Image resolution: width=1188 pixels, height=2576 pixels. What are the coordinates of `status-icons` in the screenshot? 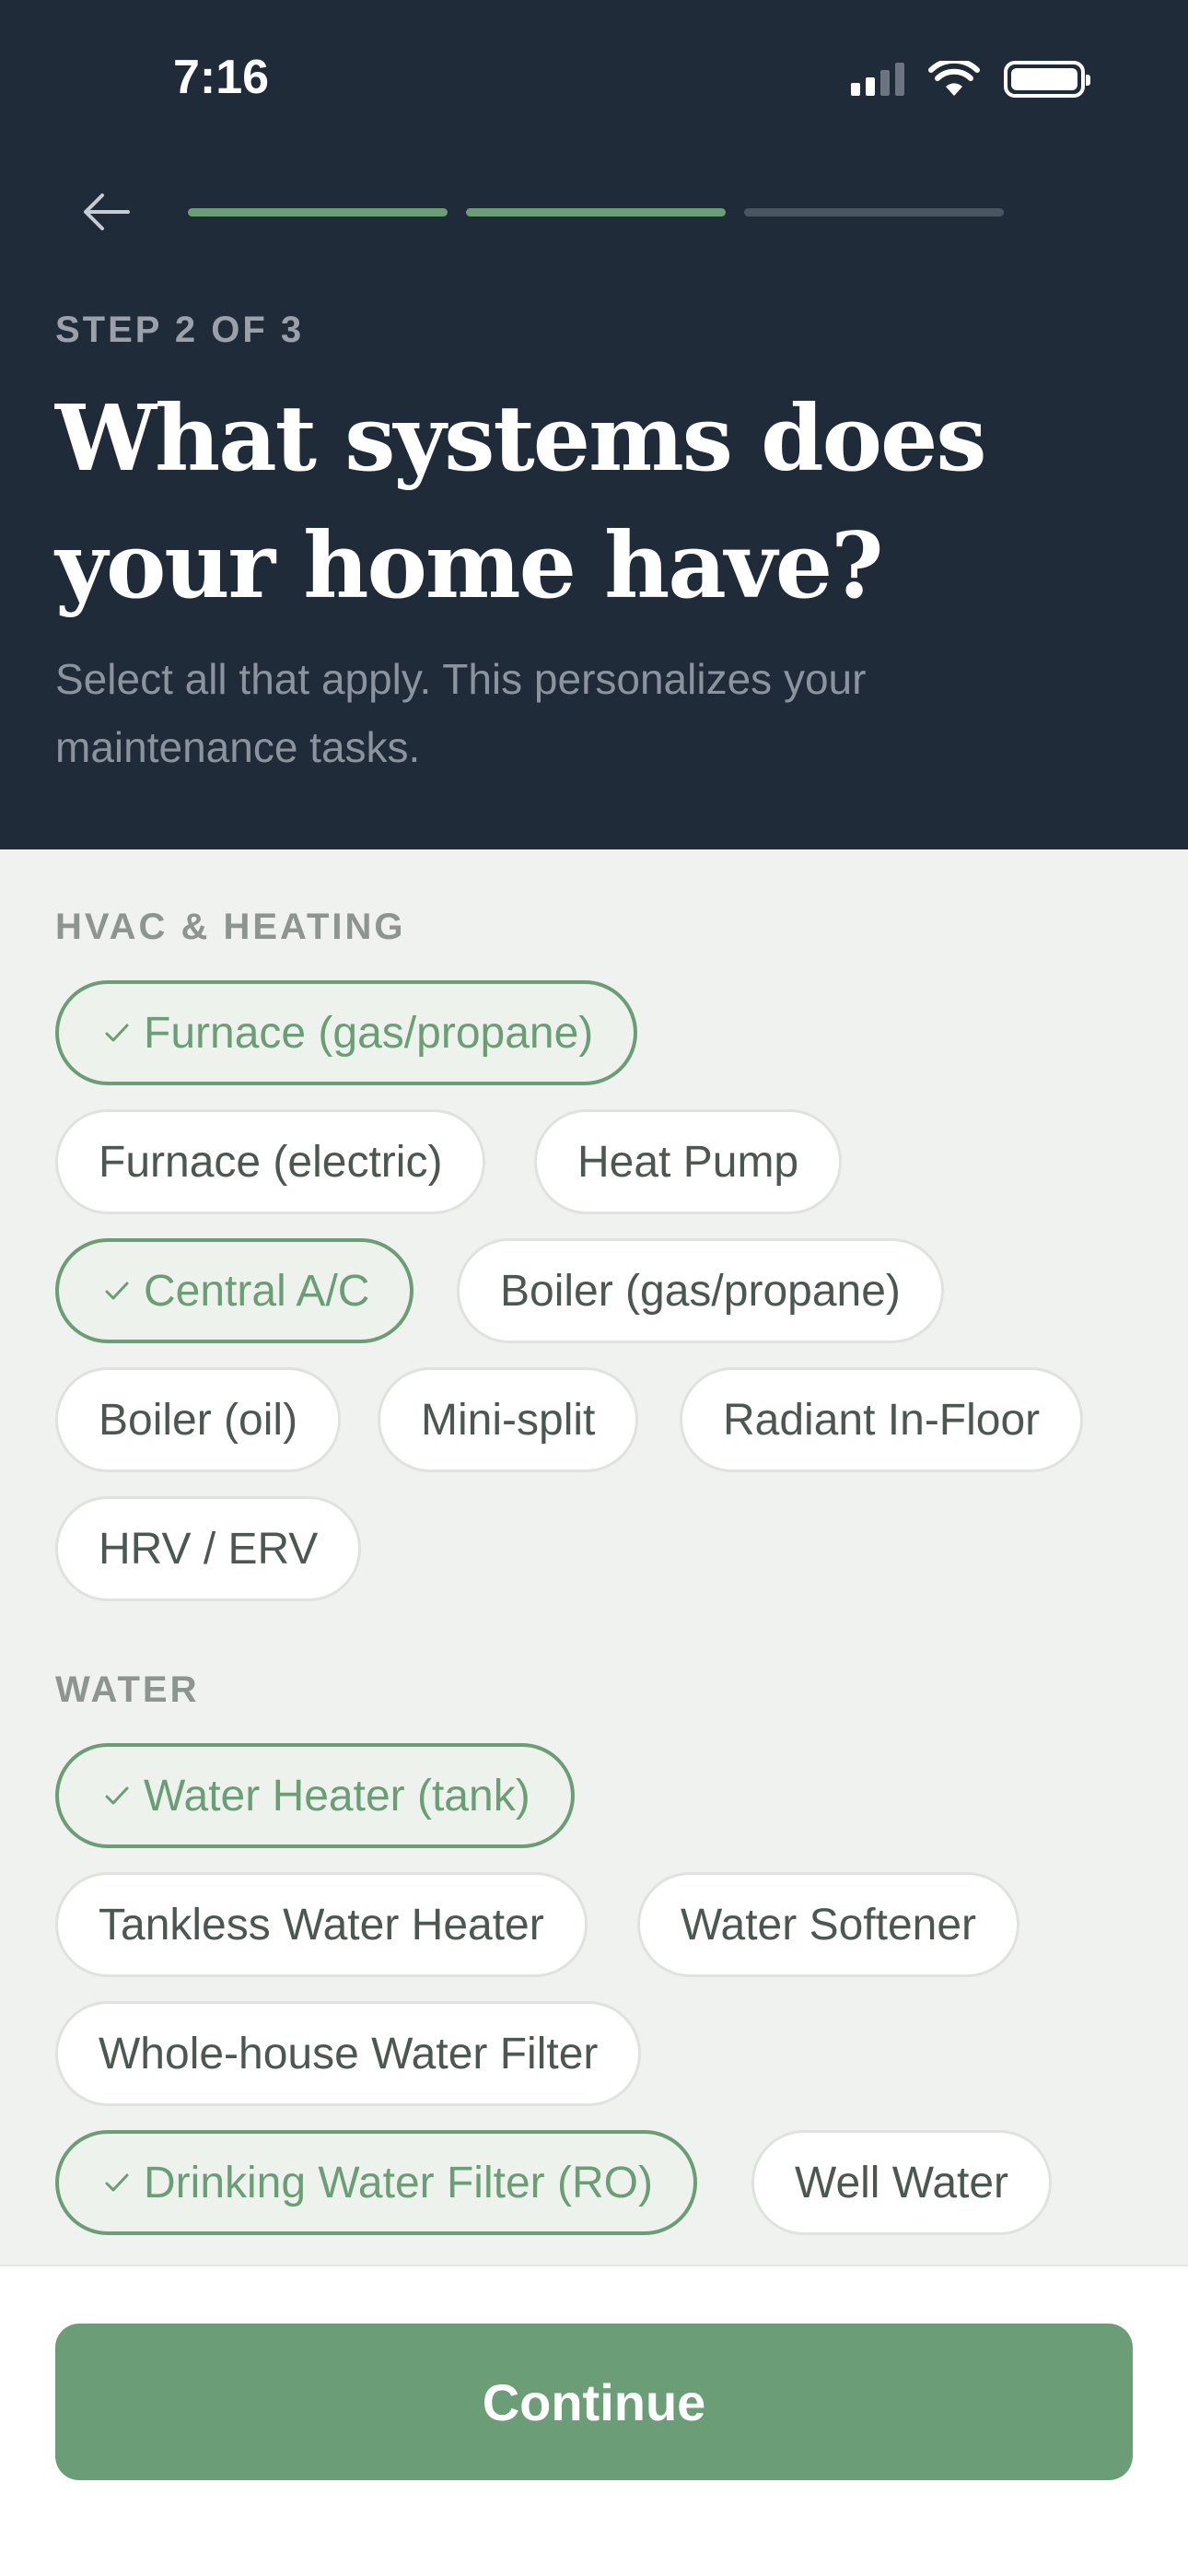 It's located at (970, 79).